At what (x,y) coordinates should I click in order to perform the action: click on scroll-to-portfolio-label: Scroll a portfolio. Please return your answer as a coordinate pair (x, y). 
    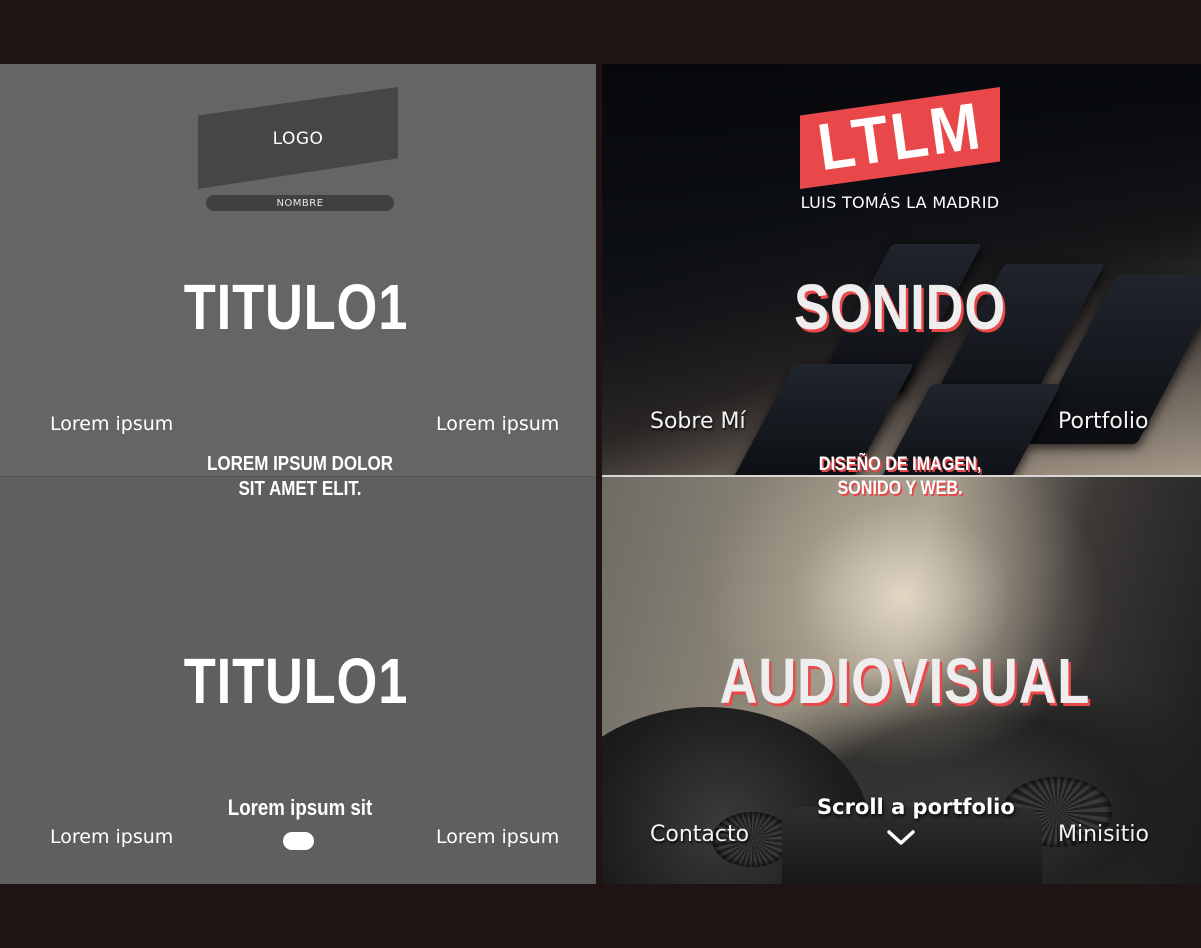
    Looking at the image, I should click on (916, 807).